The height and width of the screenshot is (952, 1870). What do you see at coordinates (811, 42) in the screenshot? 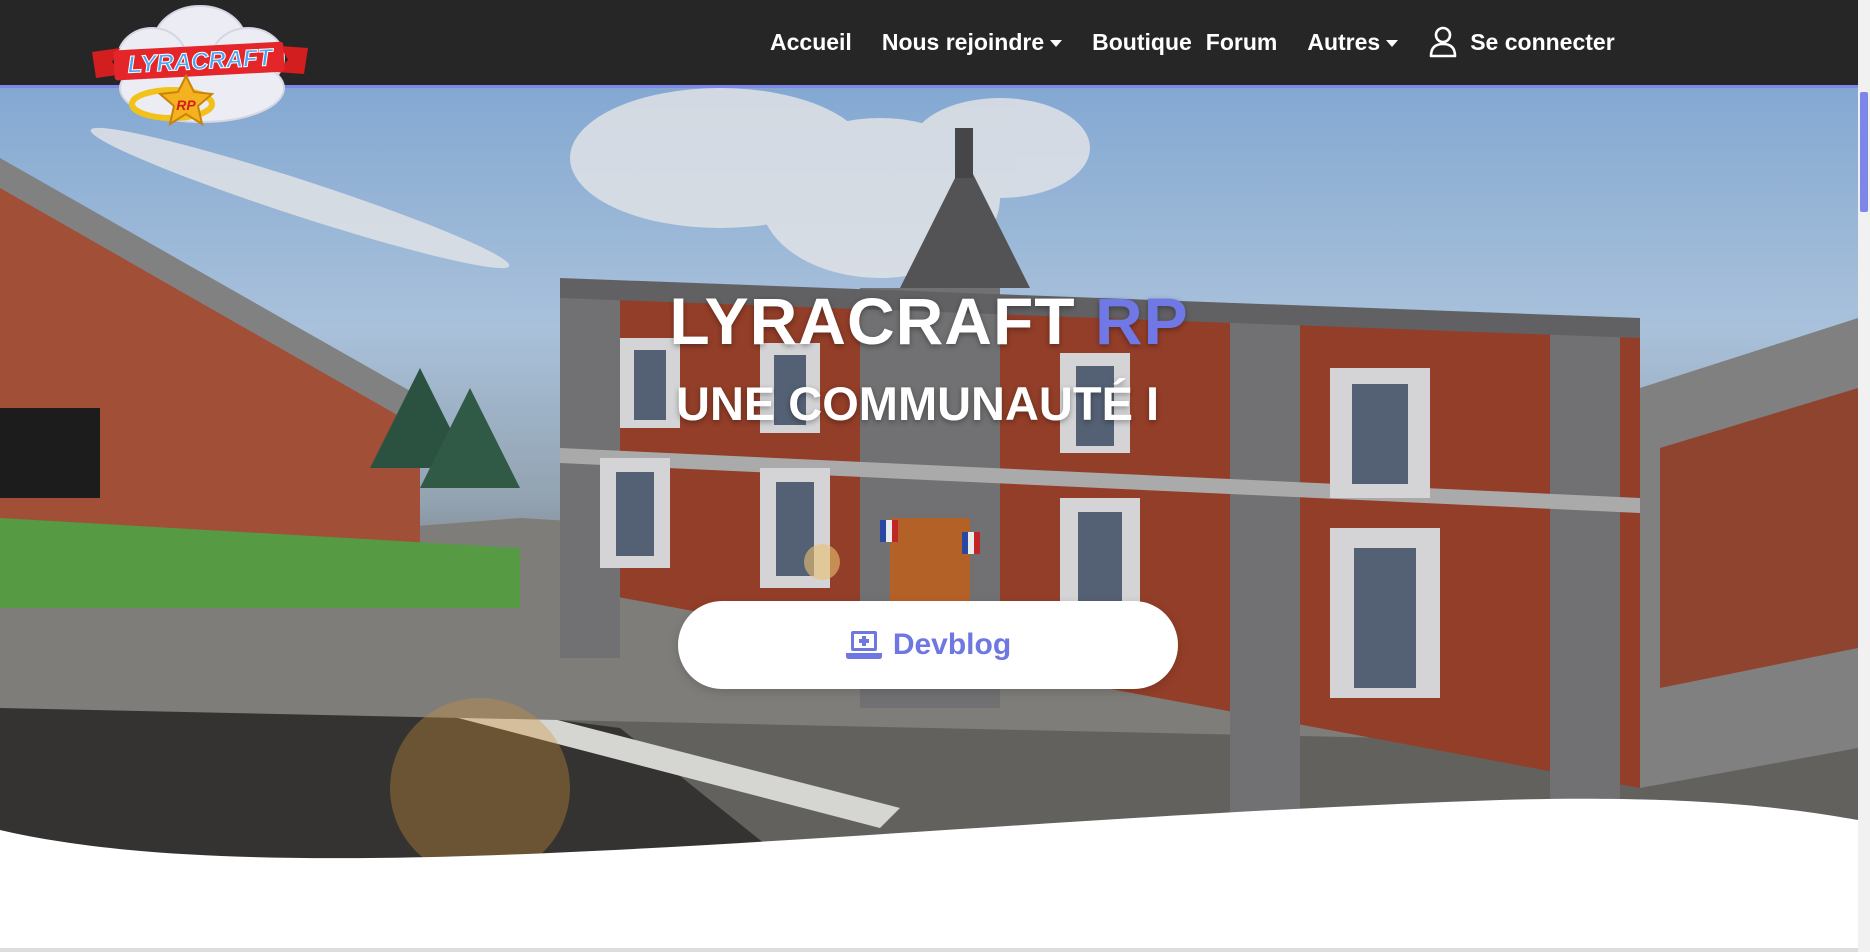
I see `nav-item-accueil: Accueil` at bounding box center [811, 42].